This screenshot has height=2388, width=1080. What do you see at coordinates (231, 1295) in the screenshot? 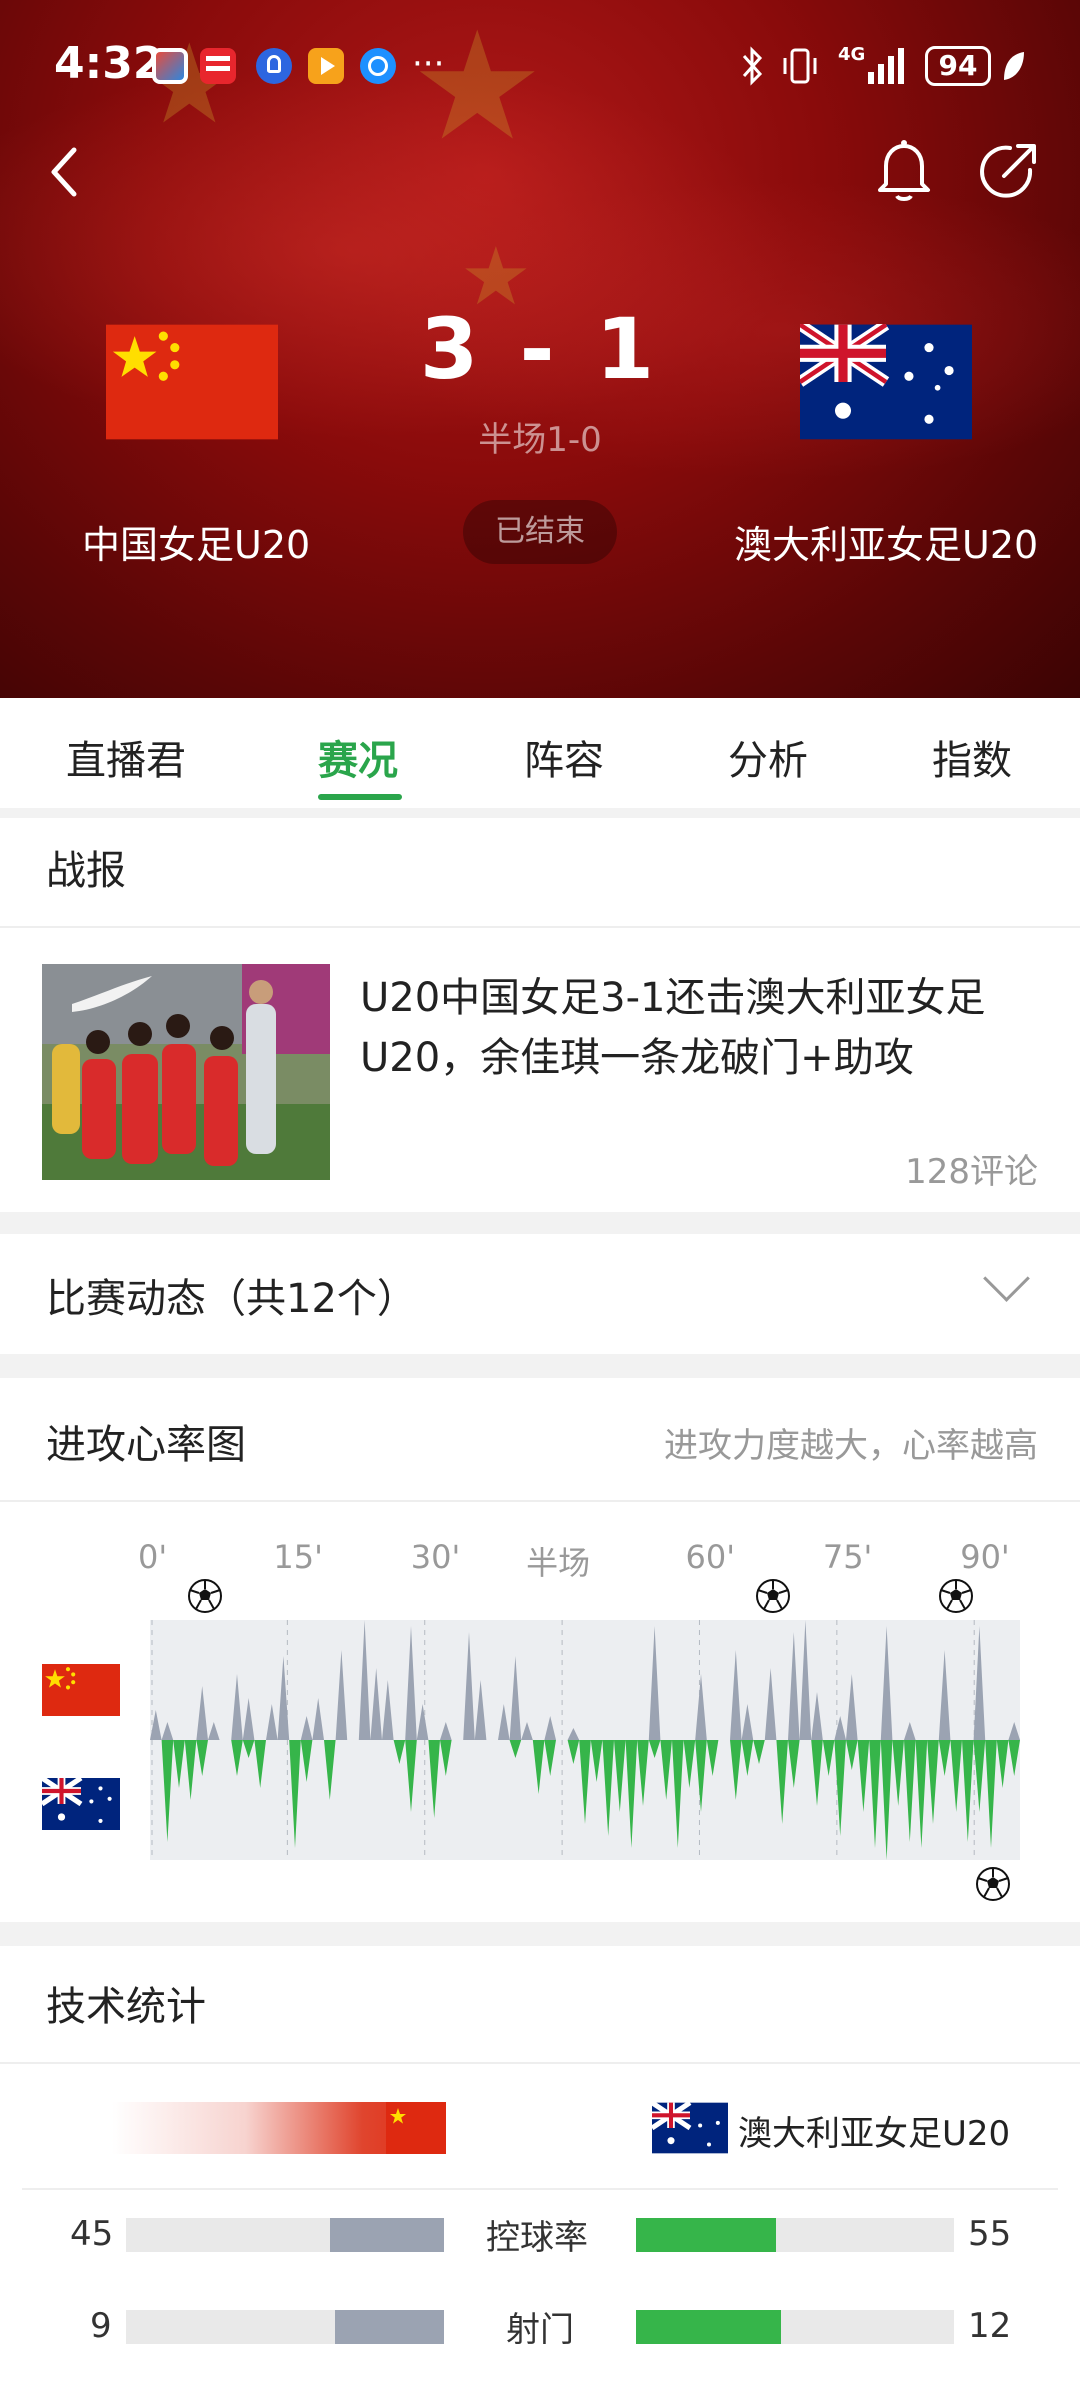
I see `events-title: 比赛动态（共12个）` at bounding box center [231, 1295].